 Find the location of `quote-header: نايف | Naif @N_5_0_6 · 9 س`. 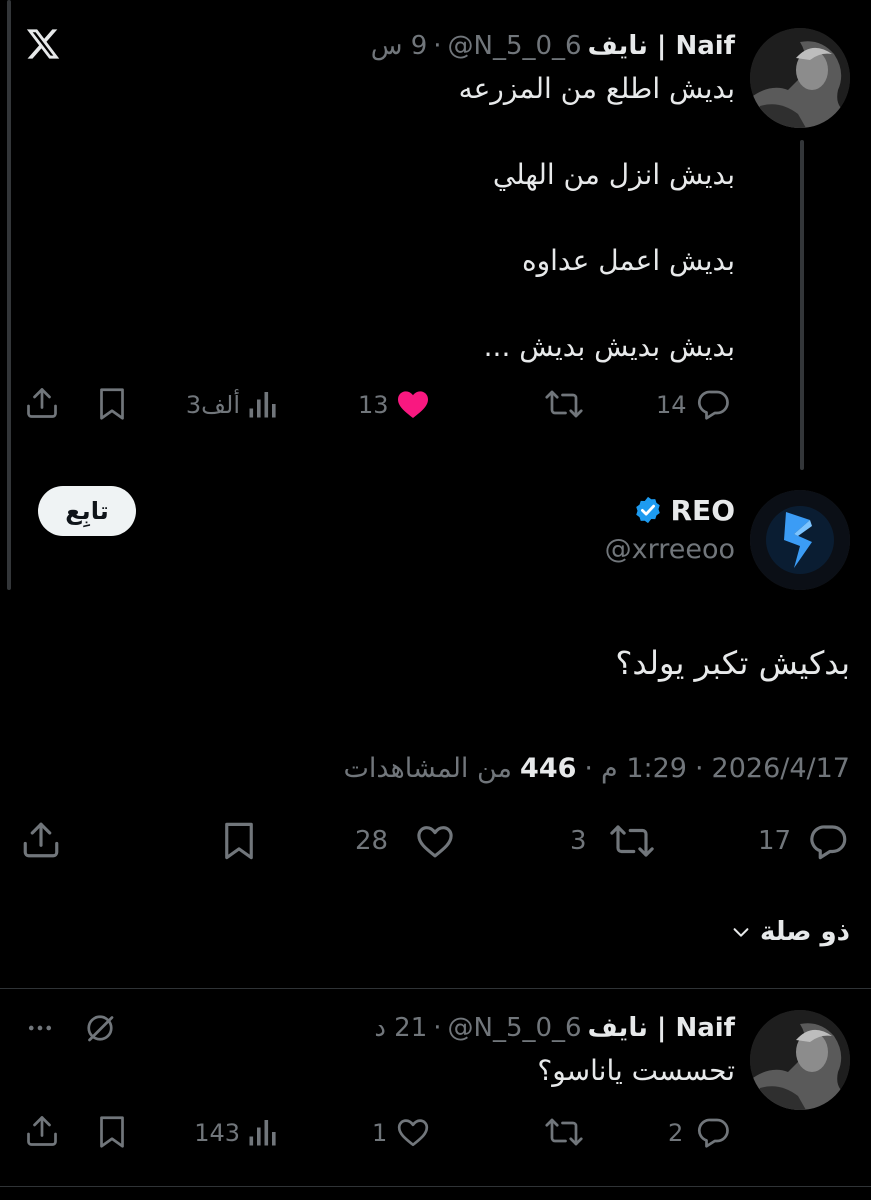

quote-header: نايف | Naif @N_5_0_6 · 9 س is located at coordinates (537, 46).